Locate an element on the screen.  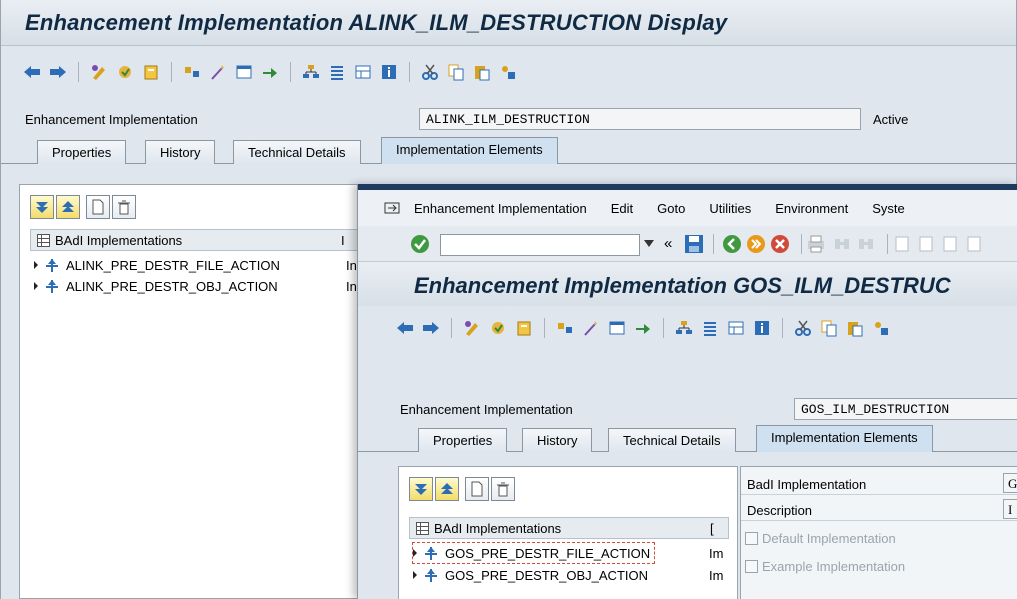
front-system-toolbar: « is located at coordinates (687, 244).